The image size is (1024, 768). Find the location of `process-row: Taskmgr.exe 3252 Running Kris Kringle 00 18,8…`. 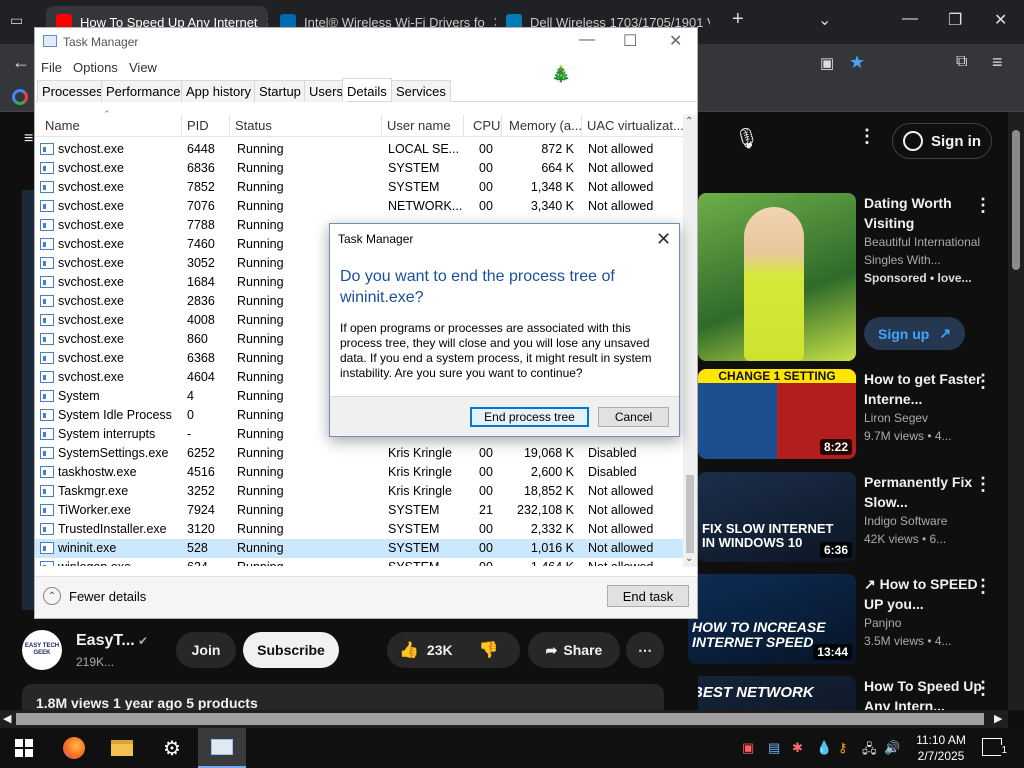

process-row: Taskmgr.exe 3252 Running Kris Kringle 00 18,8… is located at coordinates (359, 491).